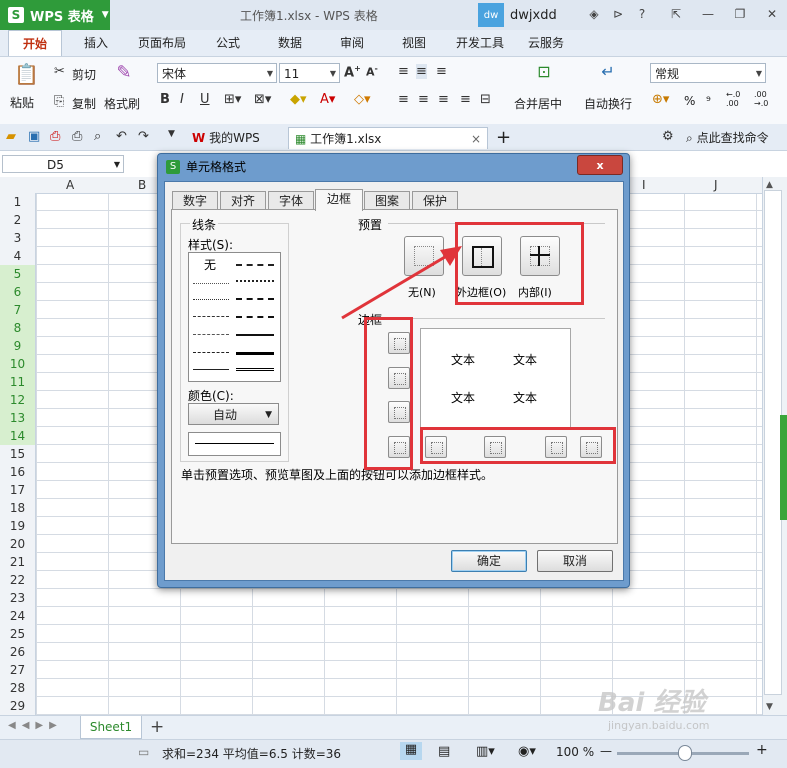 The width and height of the screenshot is (787, 768). I want to click on row-header: 23, so click(17, 598).